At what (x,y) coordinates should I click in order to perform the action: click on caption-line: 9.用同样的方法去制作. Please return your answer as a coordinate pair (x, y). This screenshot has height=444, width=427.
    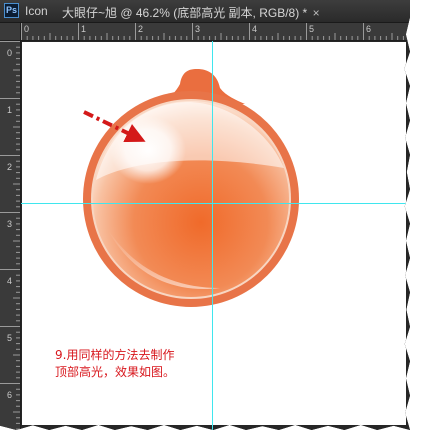
    Looking at the image, I should click on (115, 355).